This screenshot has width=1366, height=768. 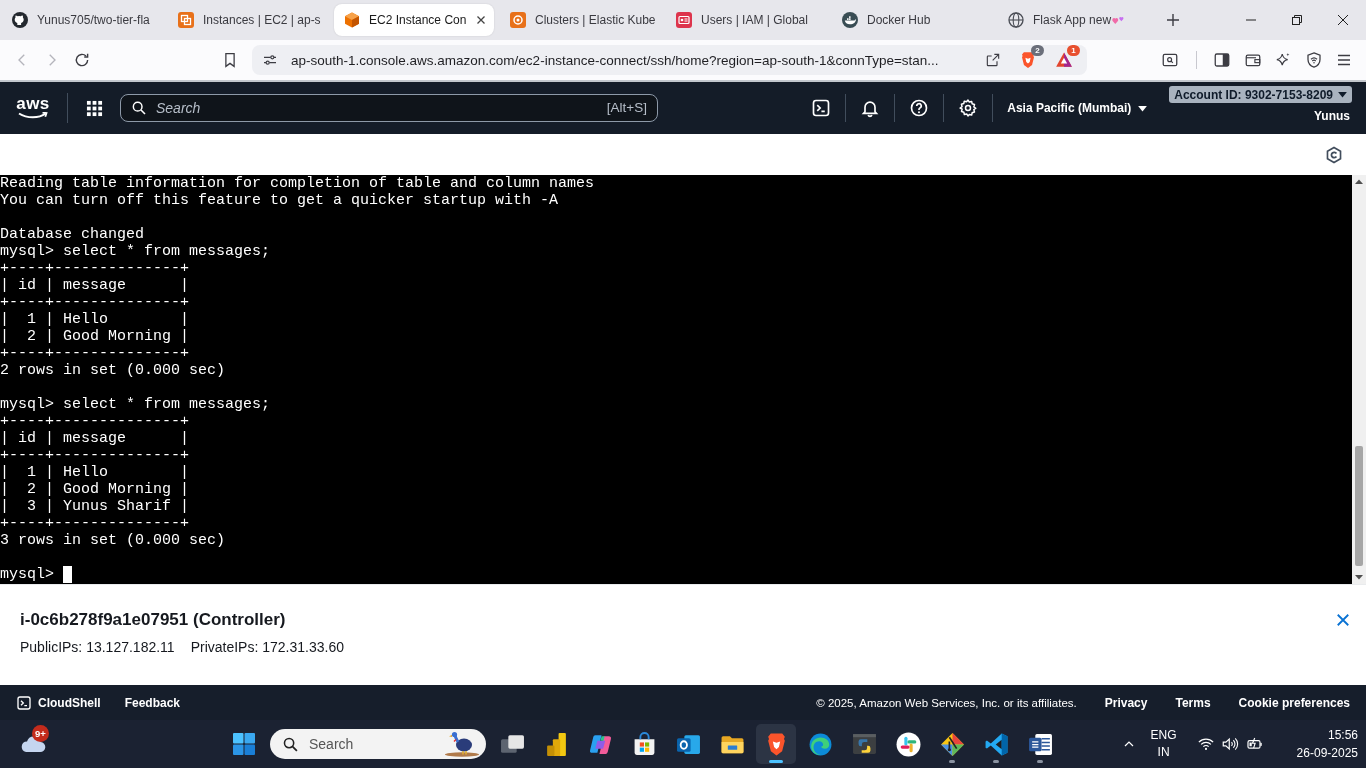 What do you see at coordinates (684, 20) in the screenshot?
I see `id-card-icon` at bounding box center [684, 20].